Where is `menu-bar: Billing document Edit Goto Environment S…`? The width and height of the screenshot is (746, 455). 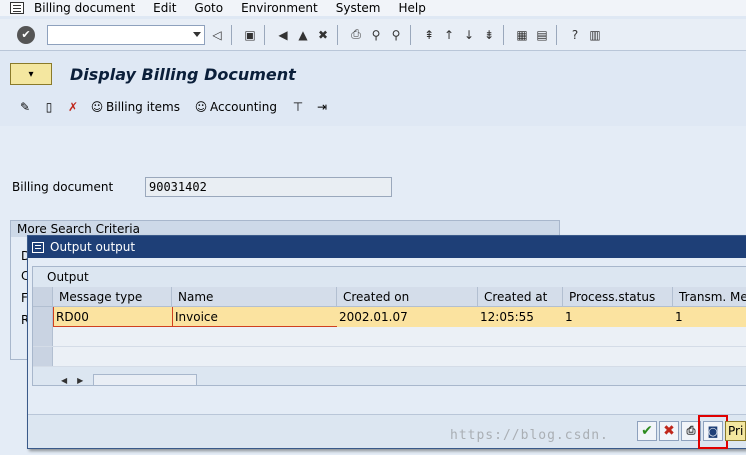
menu-bar: Billing document Edit Goto Environment S… is located at coordinates (373, 8).